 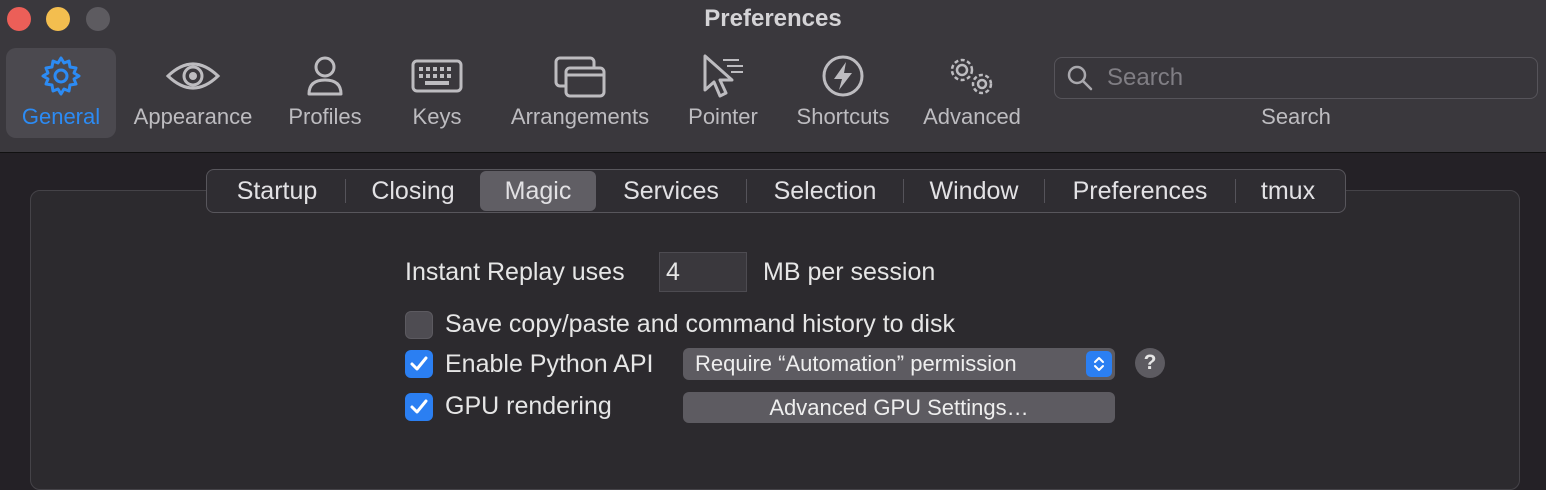 I want to click on tab-closing: Closing, so click(x=413, y=191).